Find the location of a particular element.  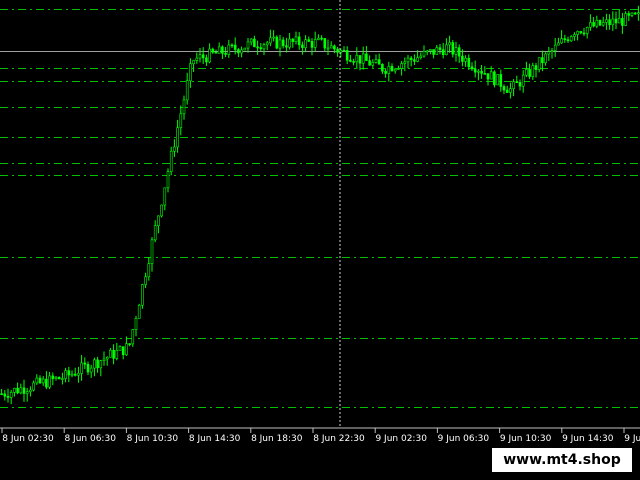

x-tick-label: 8 Jun 02:30 is located at coordinates (28, 439).